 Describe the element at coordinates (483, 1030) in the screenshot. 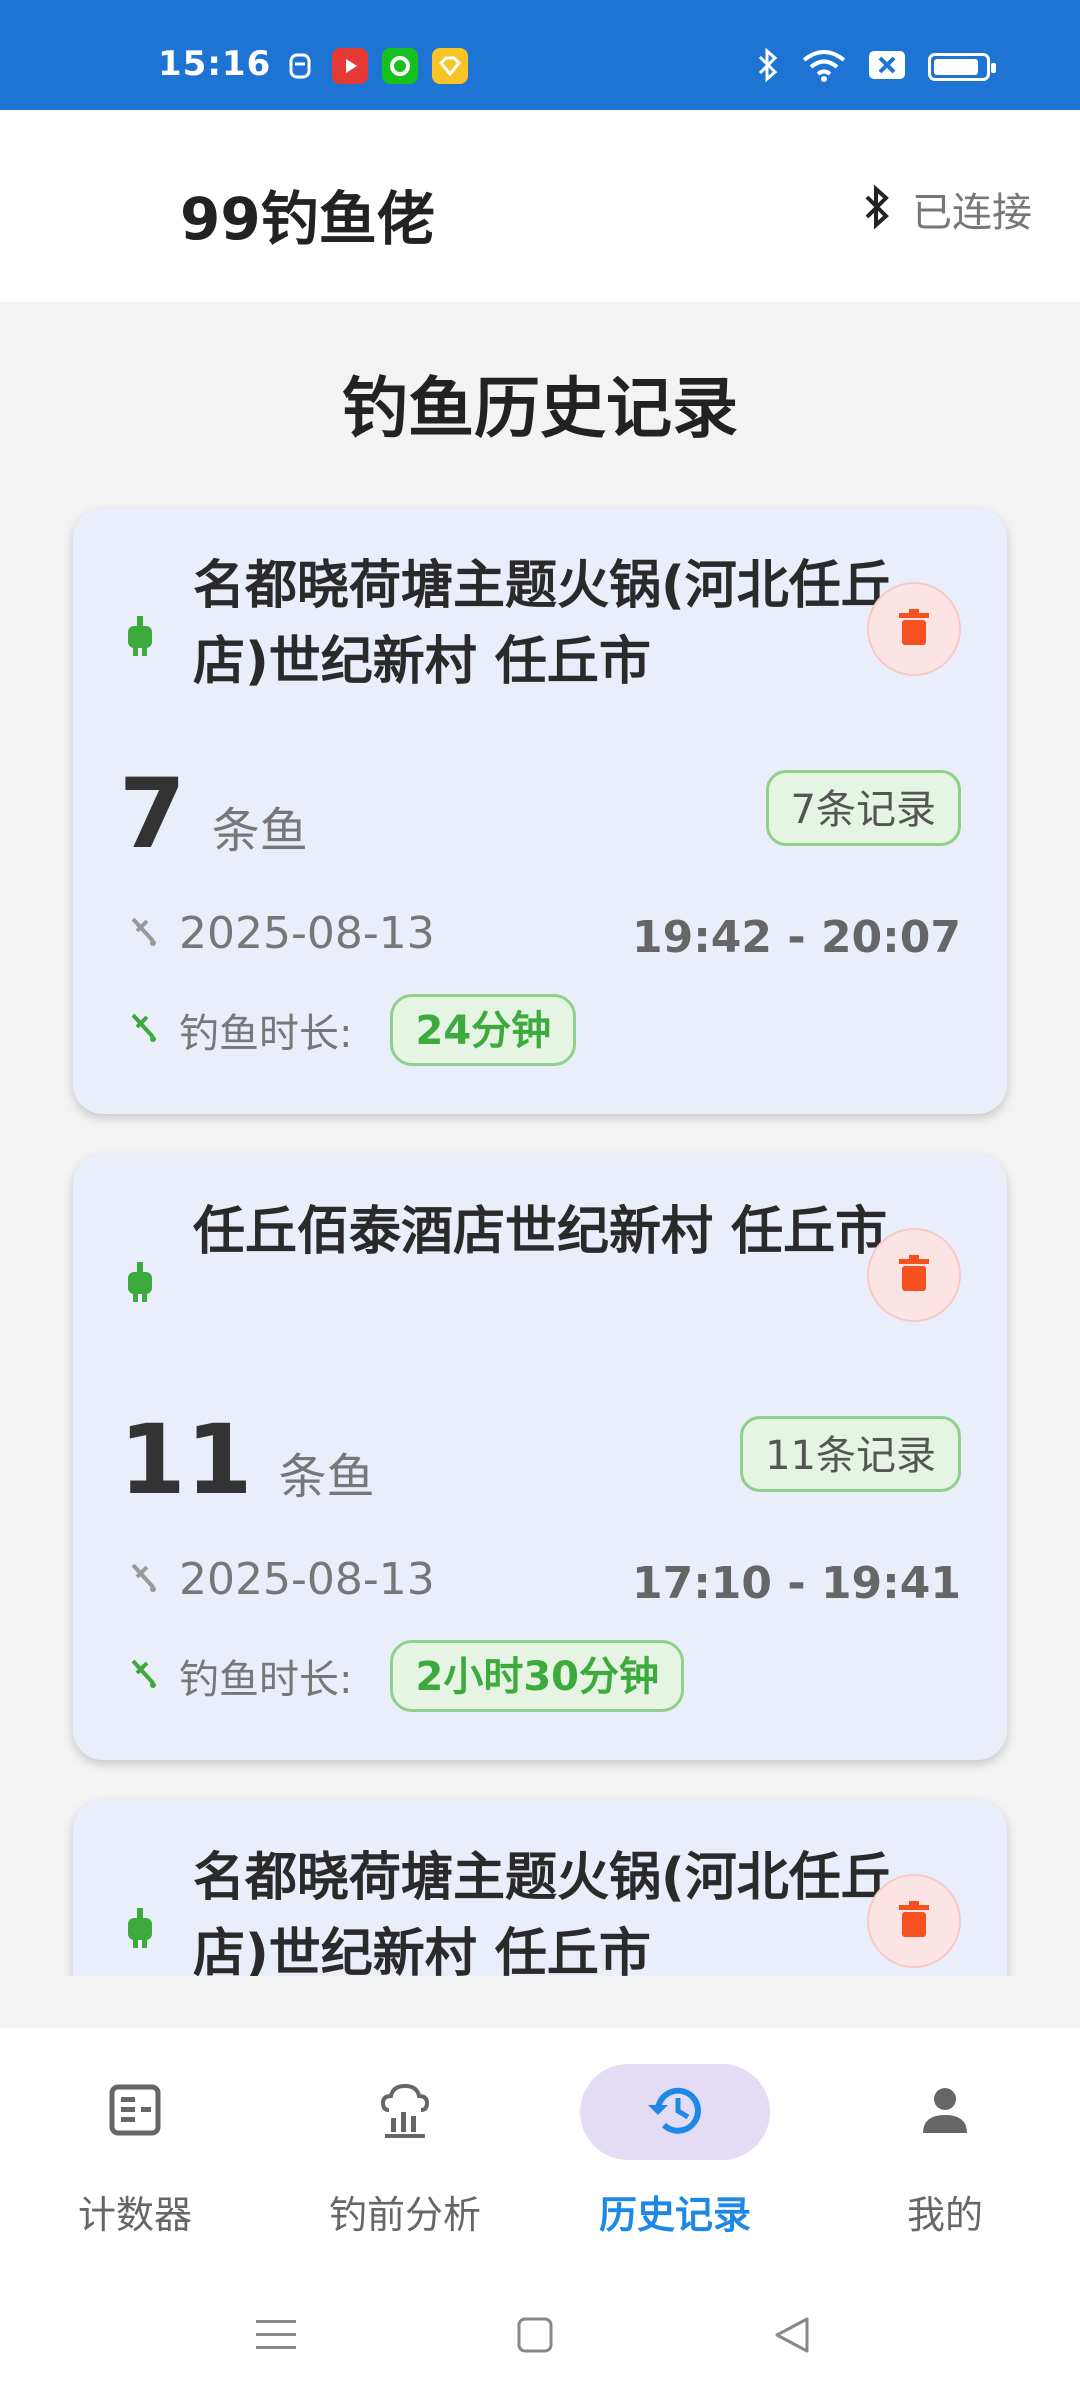

I see `duration-badge: 24分钟` at that location.